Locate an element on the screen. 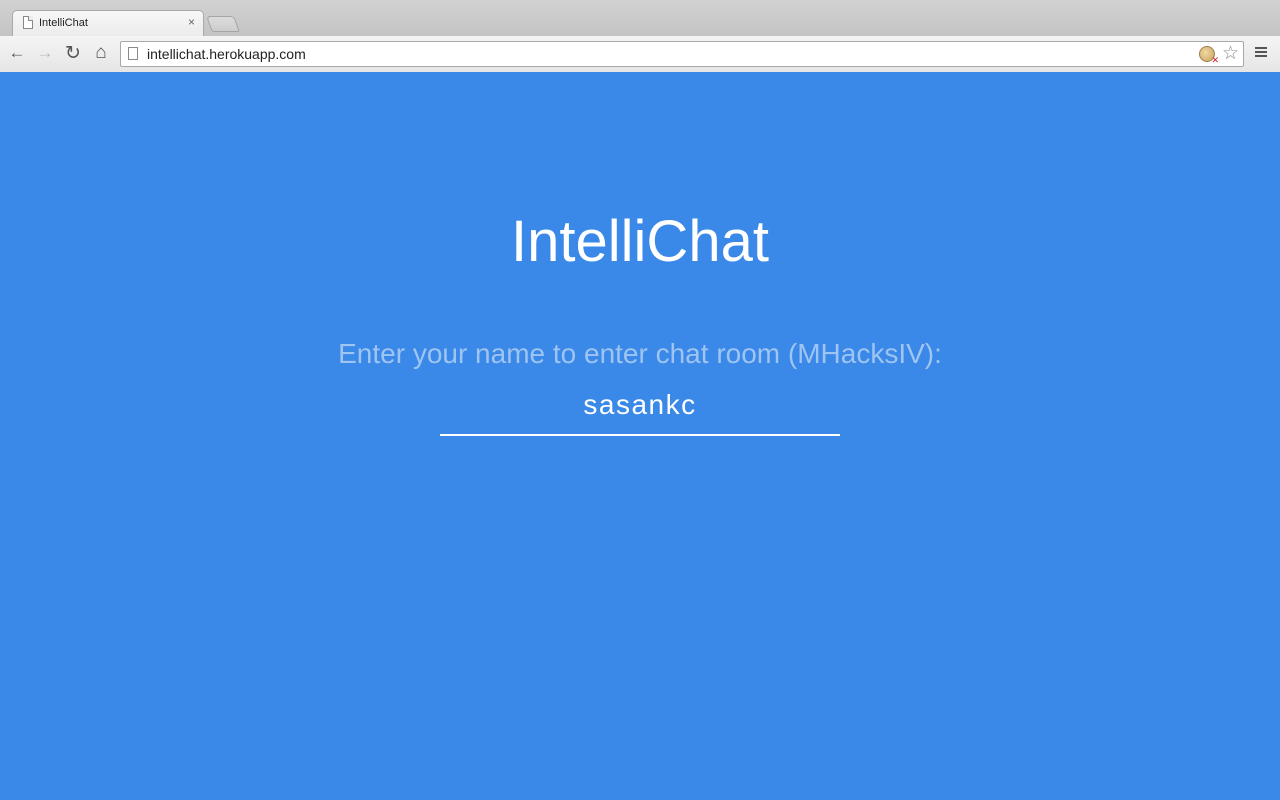 This screenshot has height=800, width=1280. tab-strip: IntelliChat × is located at coordinates (640, 18).